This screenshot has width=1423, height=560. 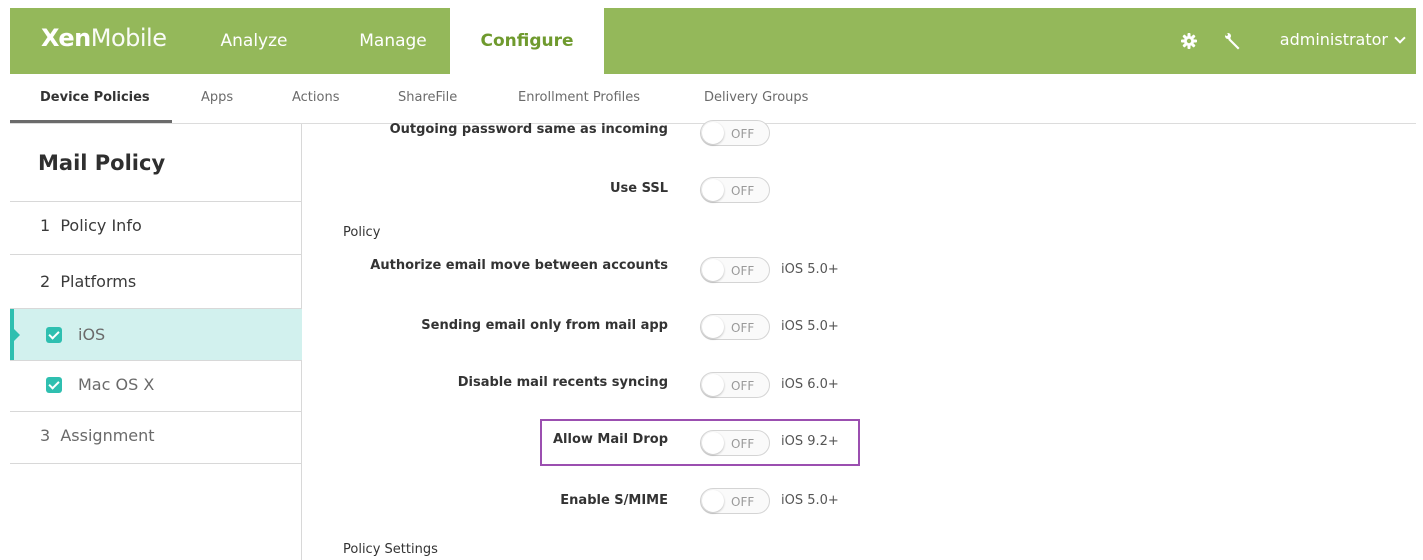 I want to click on toggle-enable-smime: OFF, so click(x=735, y=501).